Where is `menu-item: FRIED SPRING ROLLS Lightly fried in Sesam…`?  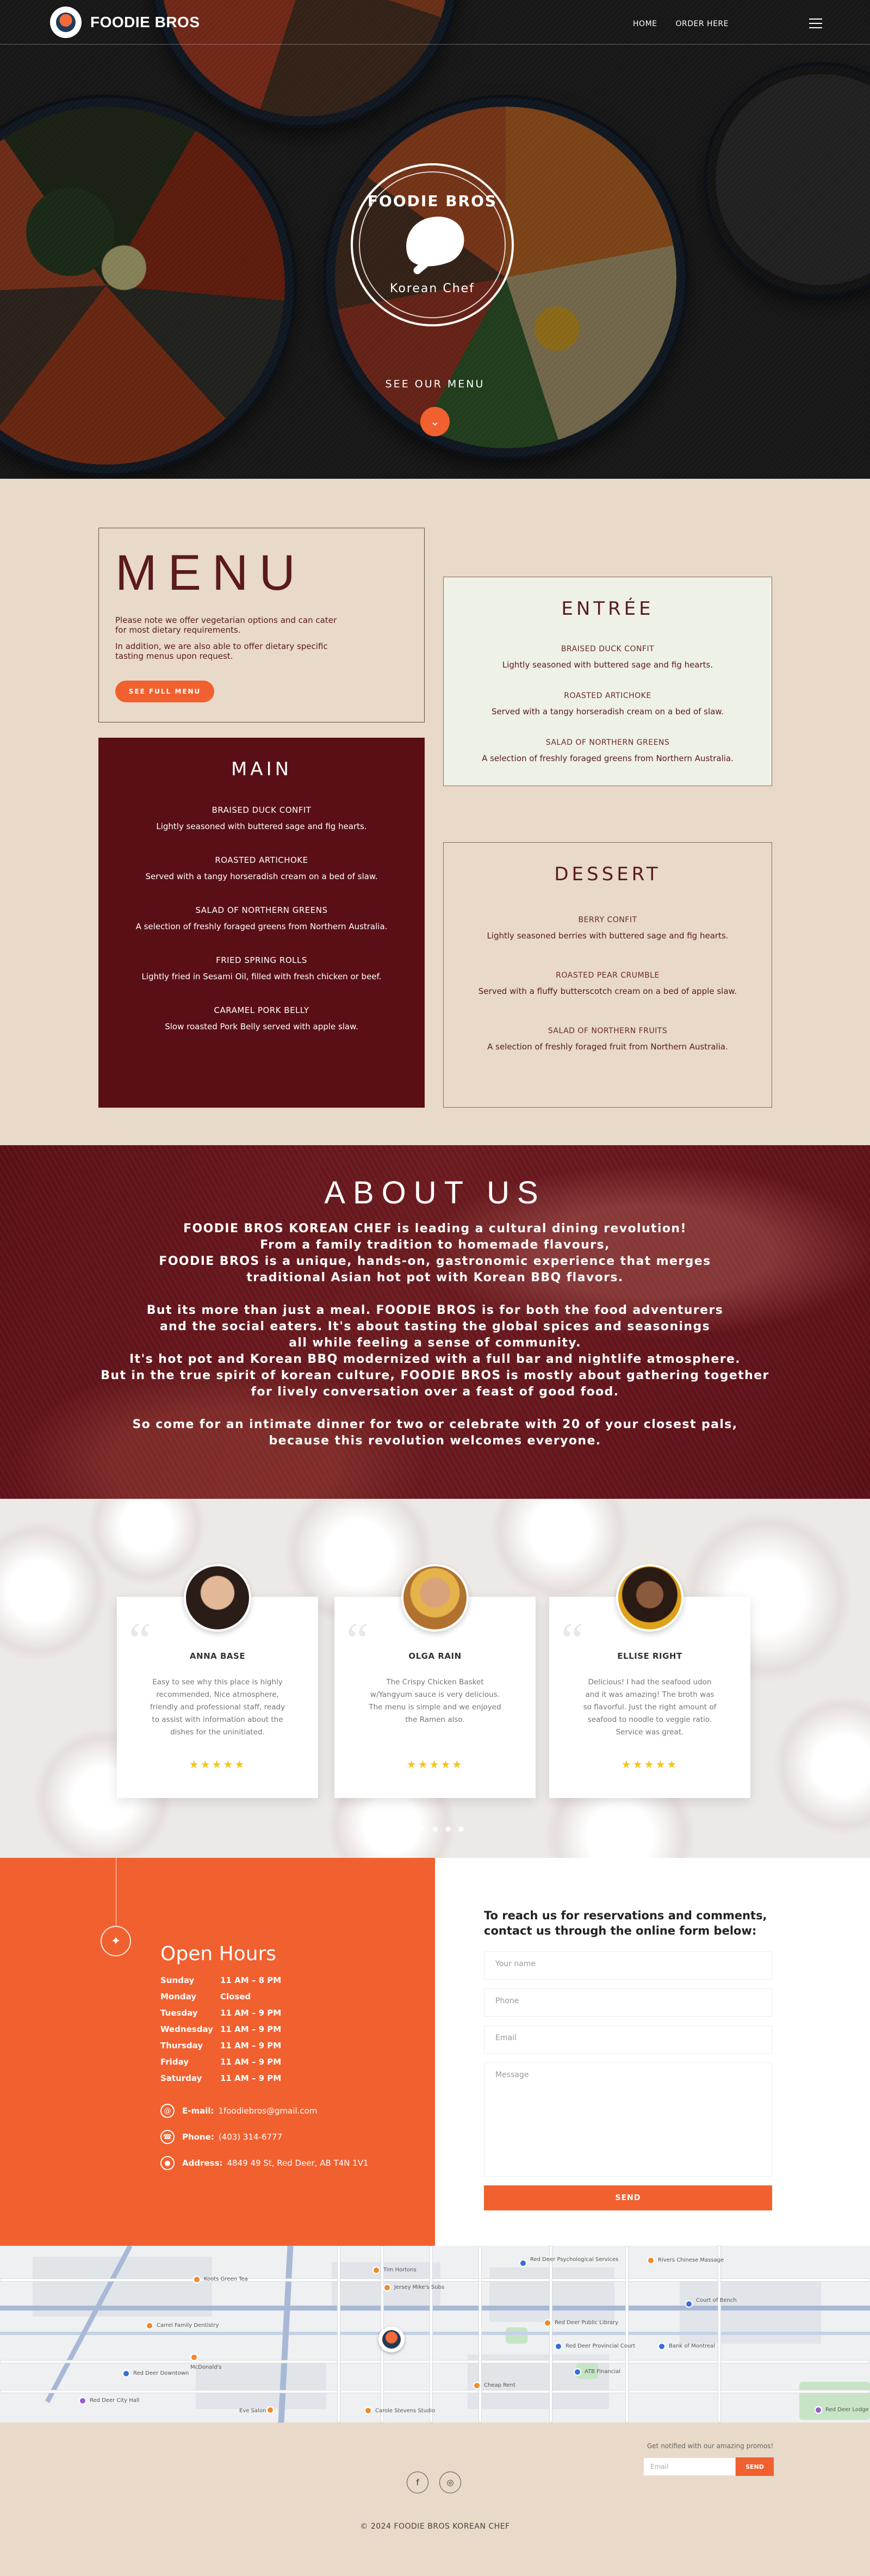
menu-item: FRIED SPRING ROLLS Lightly fried in Sesam… is located at coordinates (261, 968).